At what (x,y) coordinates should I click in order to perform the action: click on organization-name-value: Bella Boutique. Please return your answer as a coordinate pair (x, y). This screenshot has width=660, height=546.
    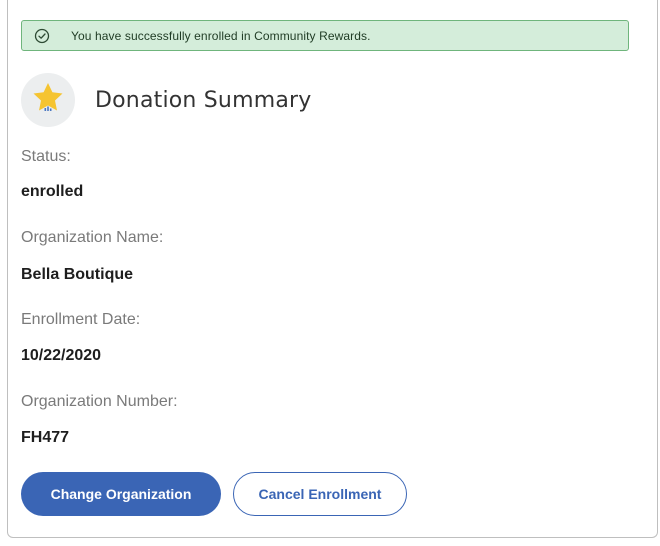
    Looking at the image, I should click on (77, 274).